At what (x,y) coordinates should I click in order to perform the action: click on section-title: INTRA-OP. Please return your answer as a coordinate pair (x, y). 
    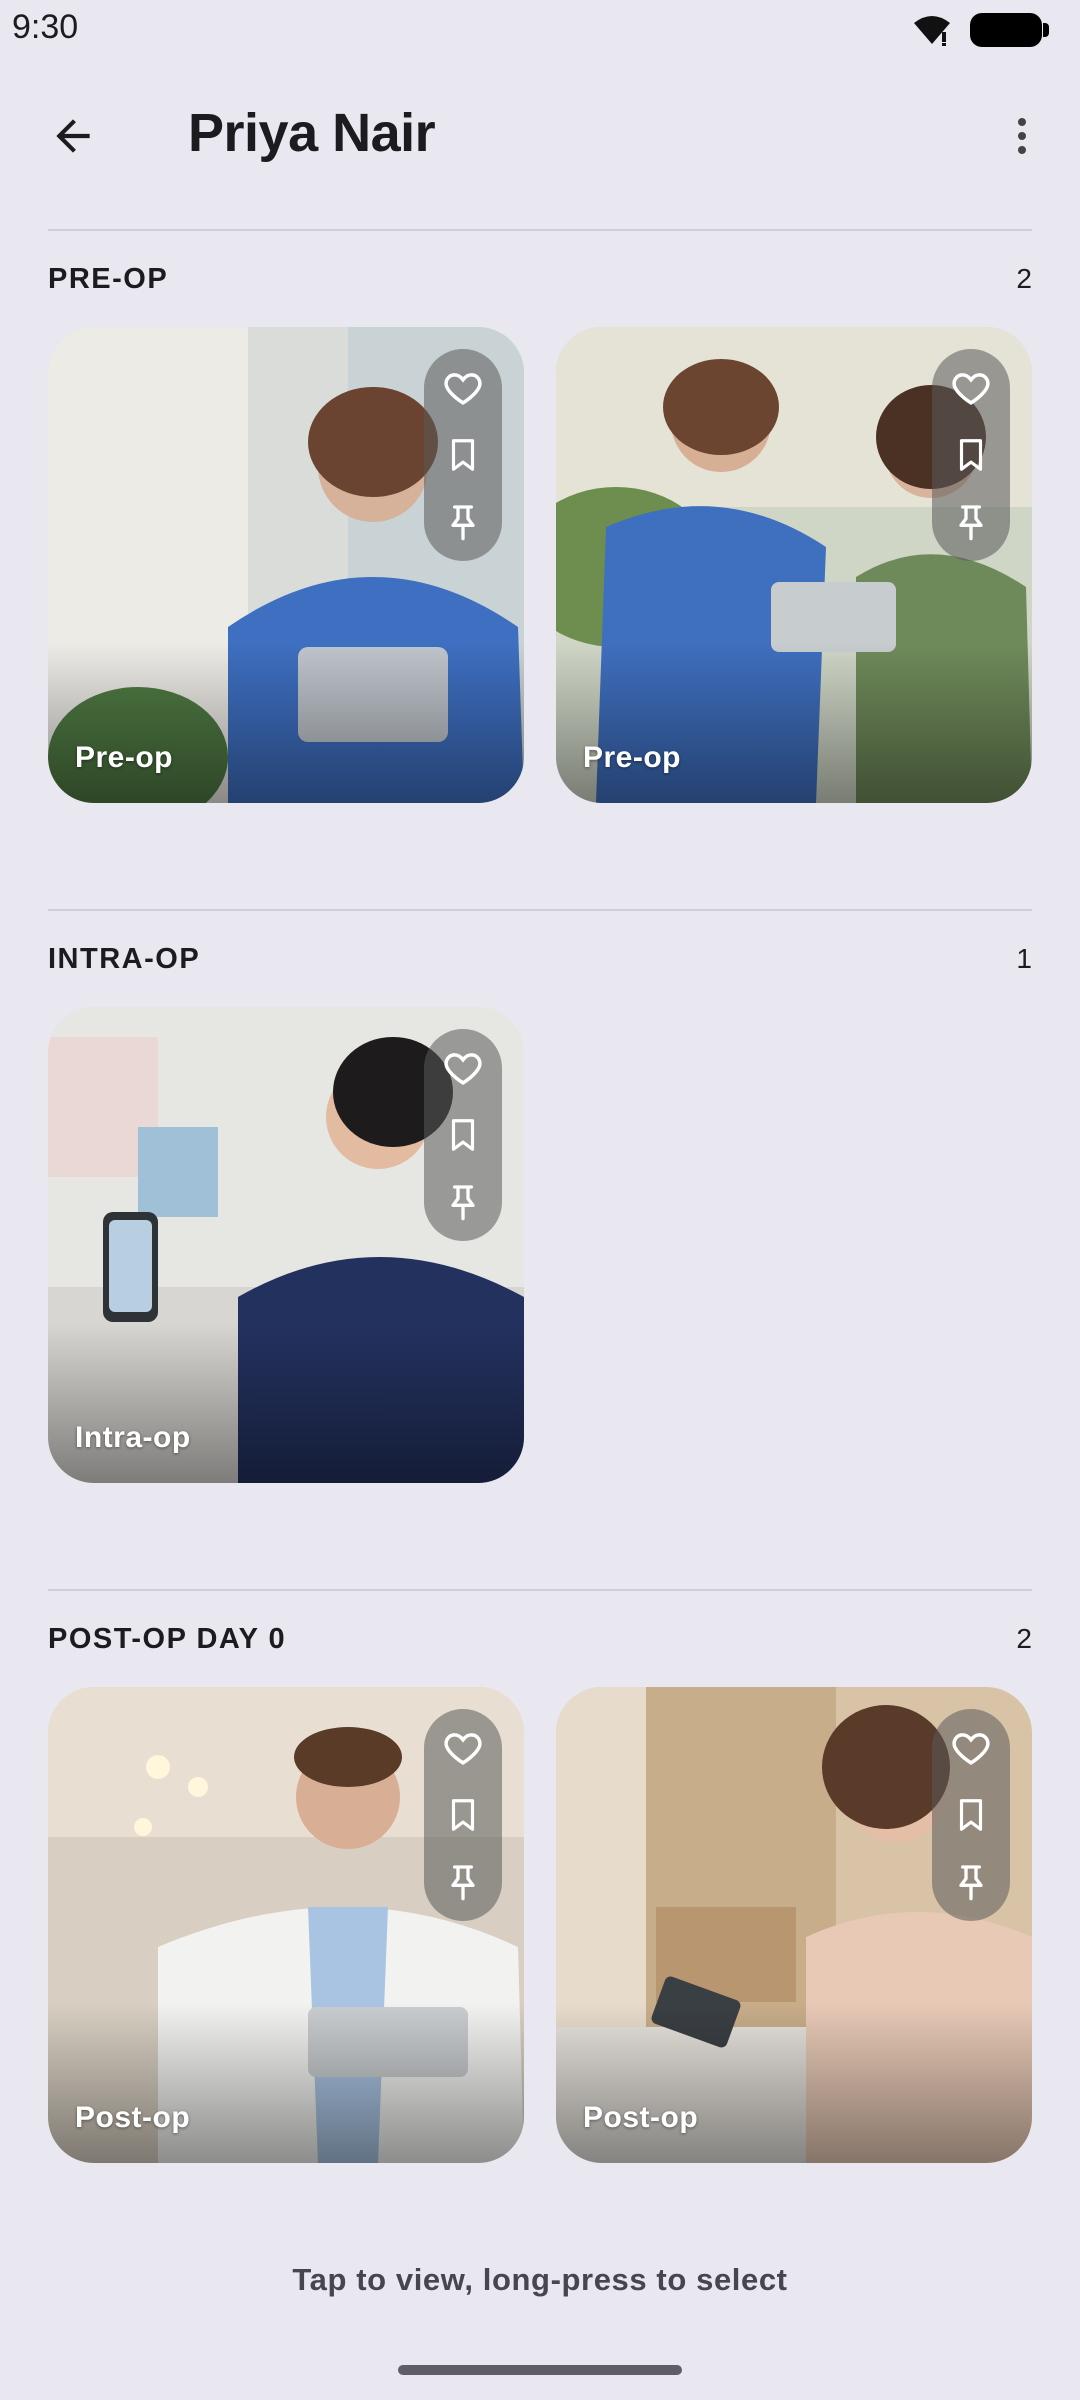
    Looking at the image, I should click on (124, 958).